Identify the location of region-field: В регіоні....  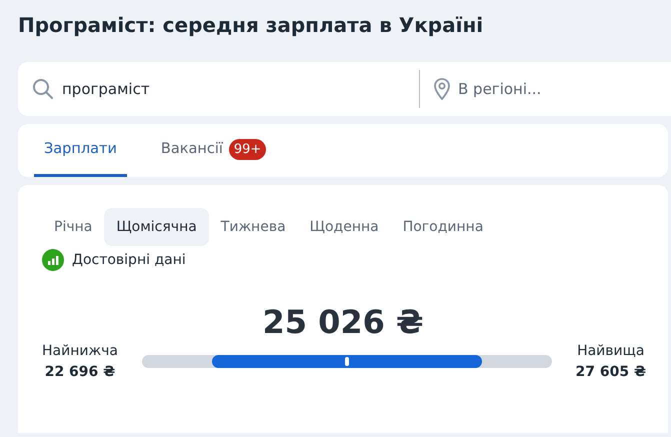
(548, 89).